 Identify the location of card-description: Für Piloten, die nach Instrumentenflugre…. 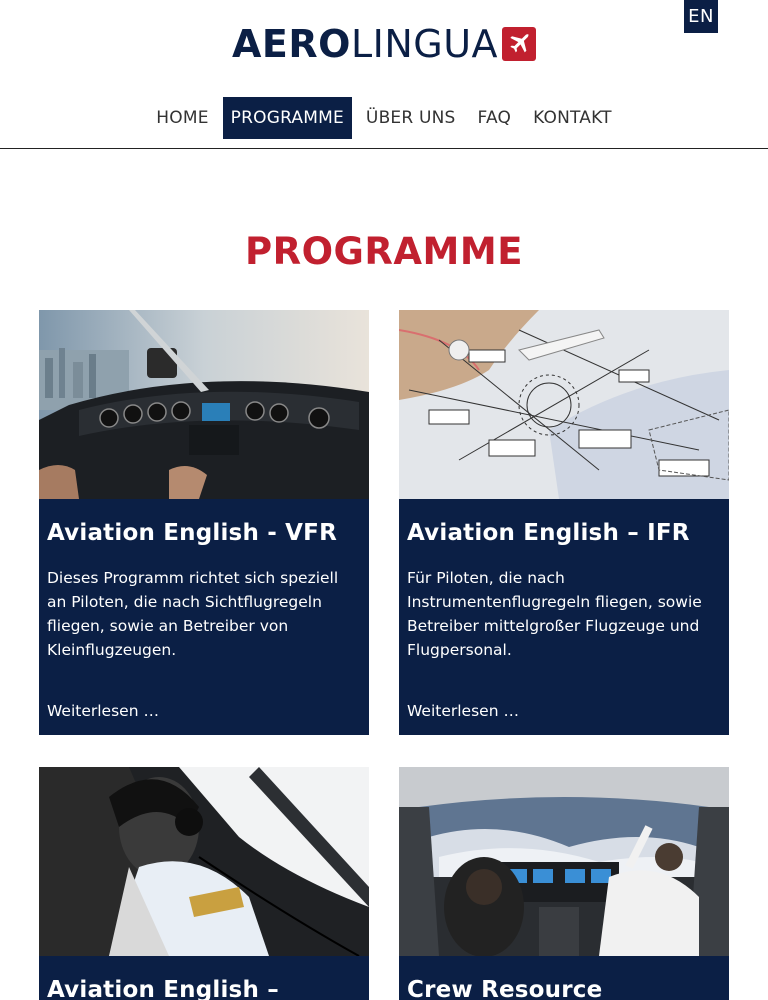
(554, 614).